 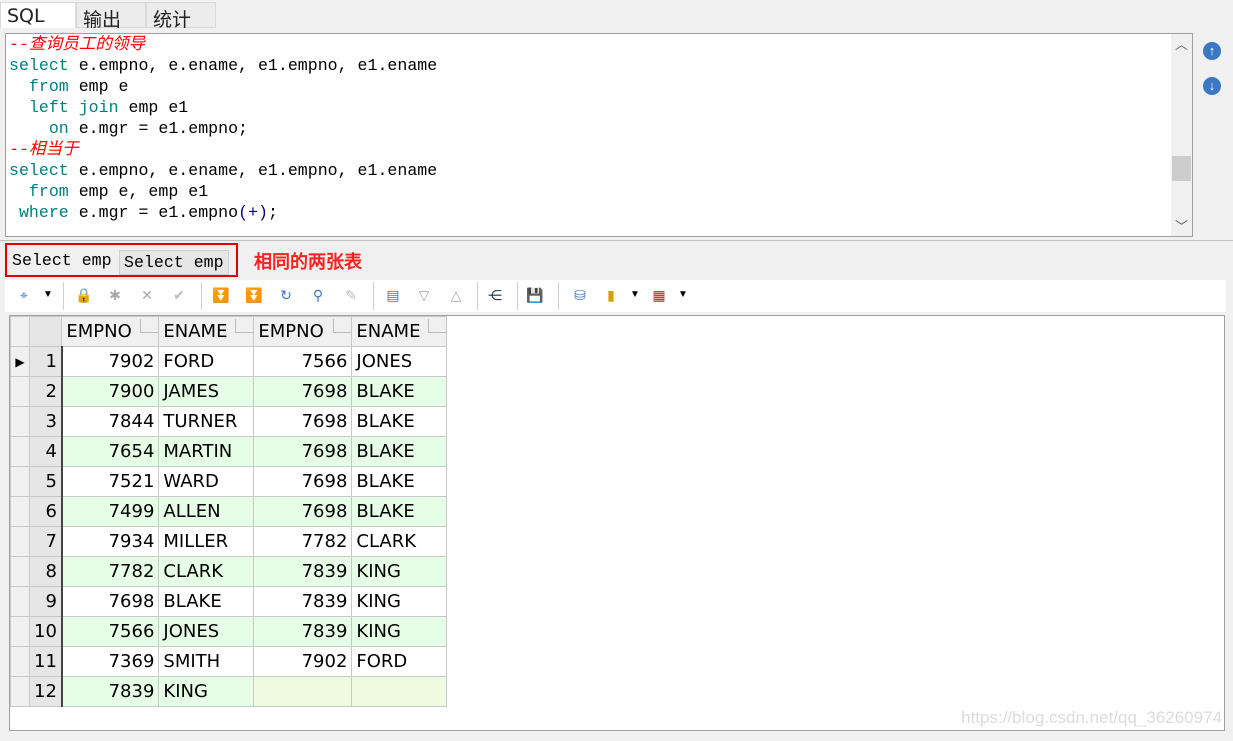 I want to click on export-icon: ⛁, so click(x=580, y=295).